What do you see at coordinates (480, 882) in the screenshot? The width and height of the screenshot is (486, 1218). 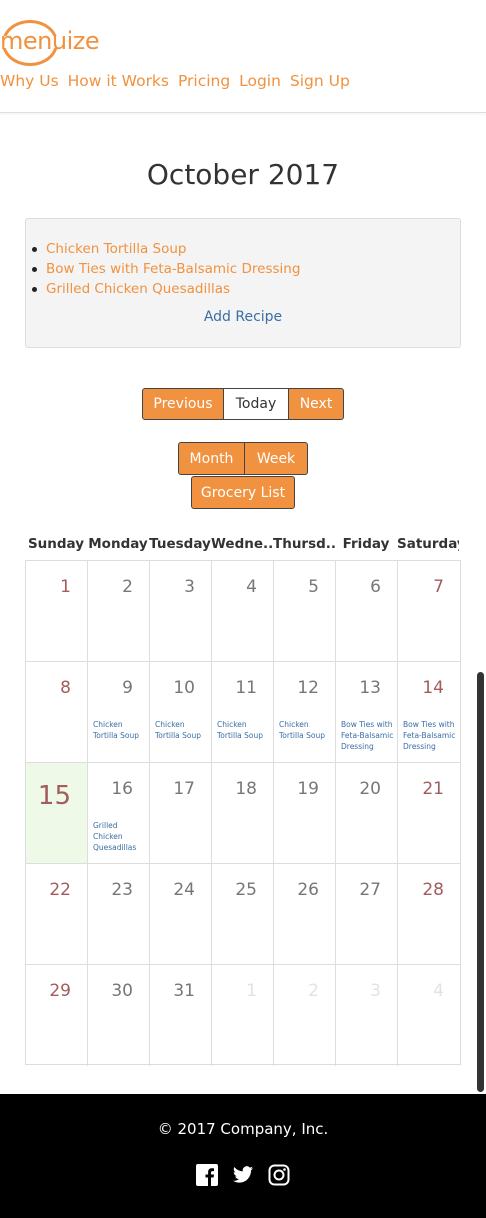 I see `scrollbar` at bounding box center [480, 882].